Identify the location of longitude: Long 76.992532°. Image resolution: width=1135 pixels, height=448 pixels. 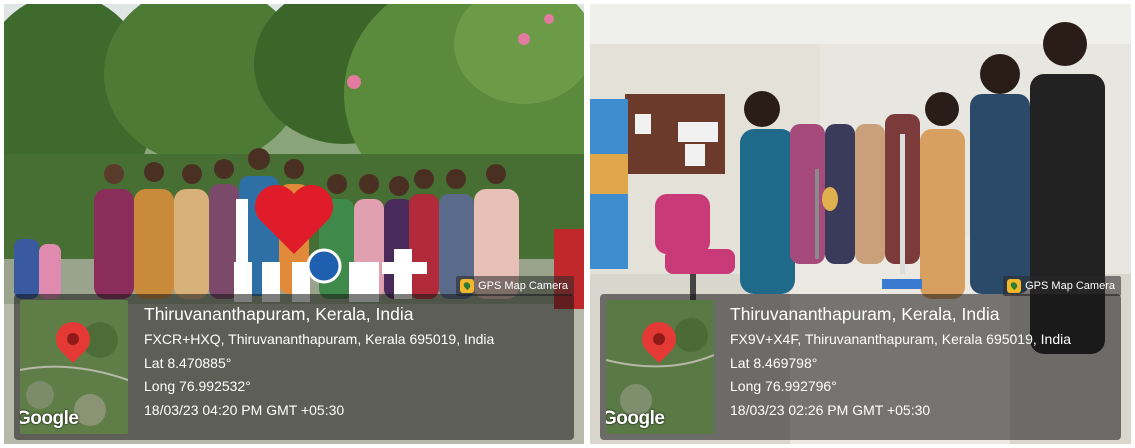
(197, 386).